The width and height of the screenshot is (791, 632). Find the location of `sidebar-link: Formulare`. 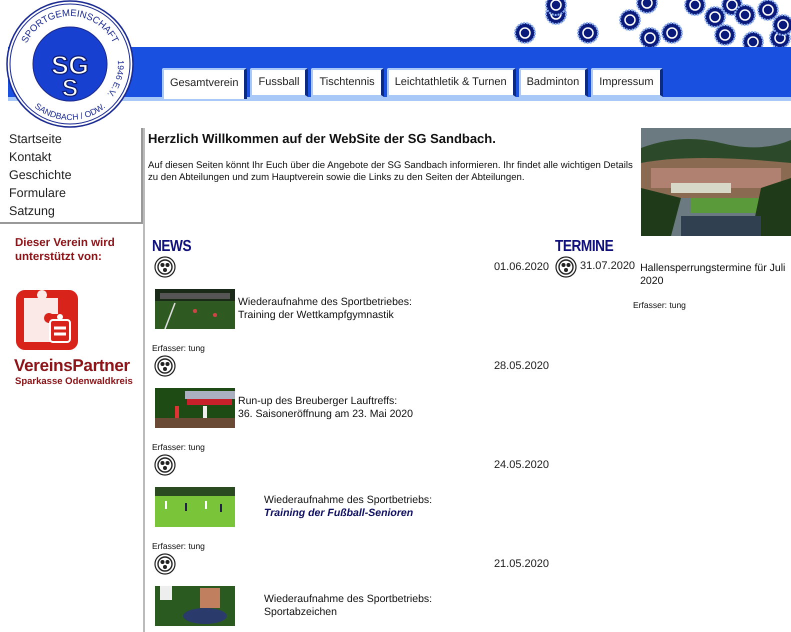

sidebar-link: Formulare is located at coordinates (37, 193).